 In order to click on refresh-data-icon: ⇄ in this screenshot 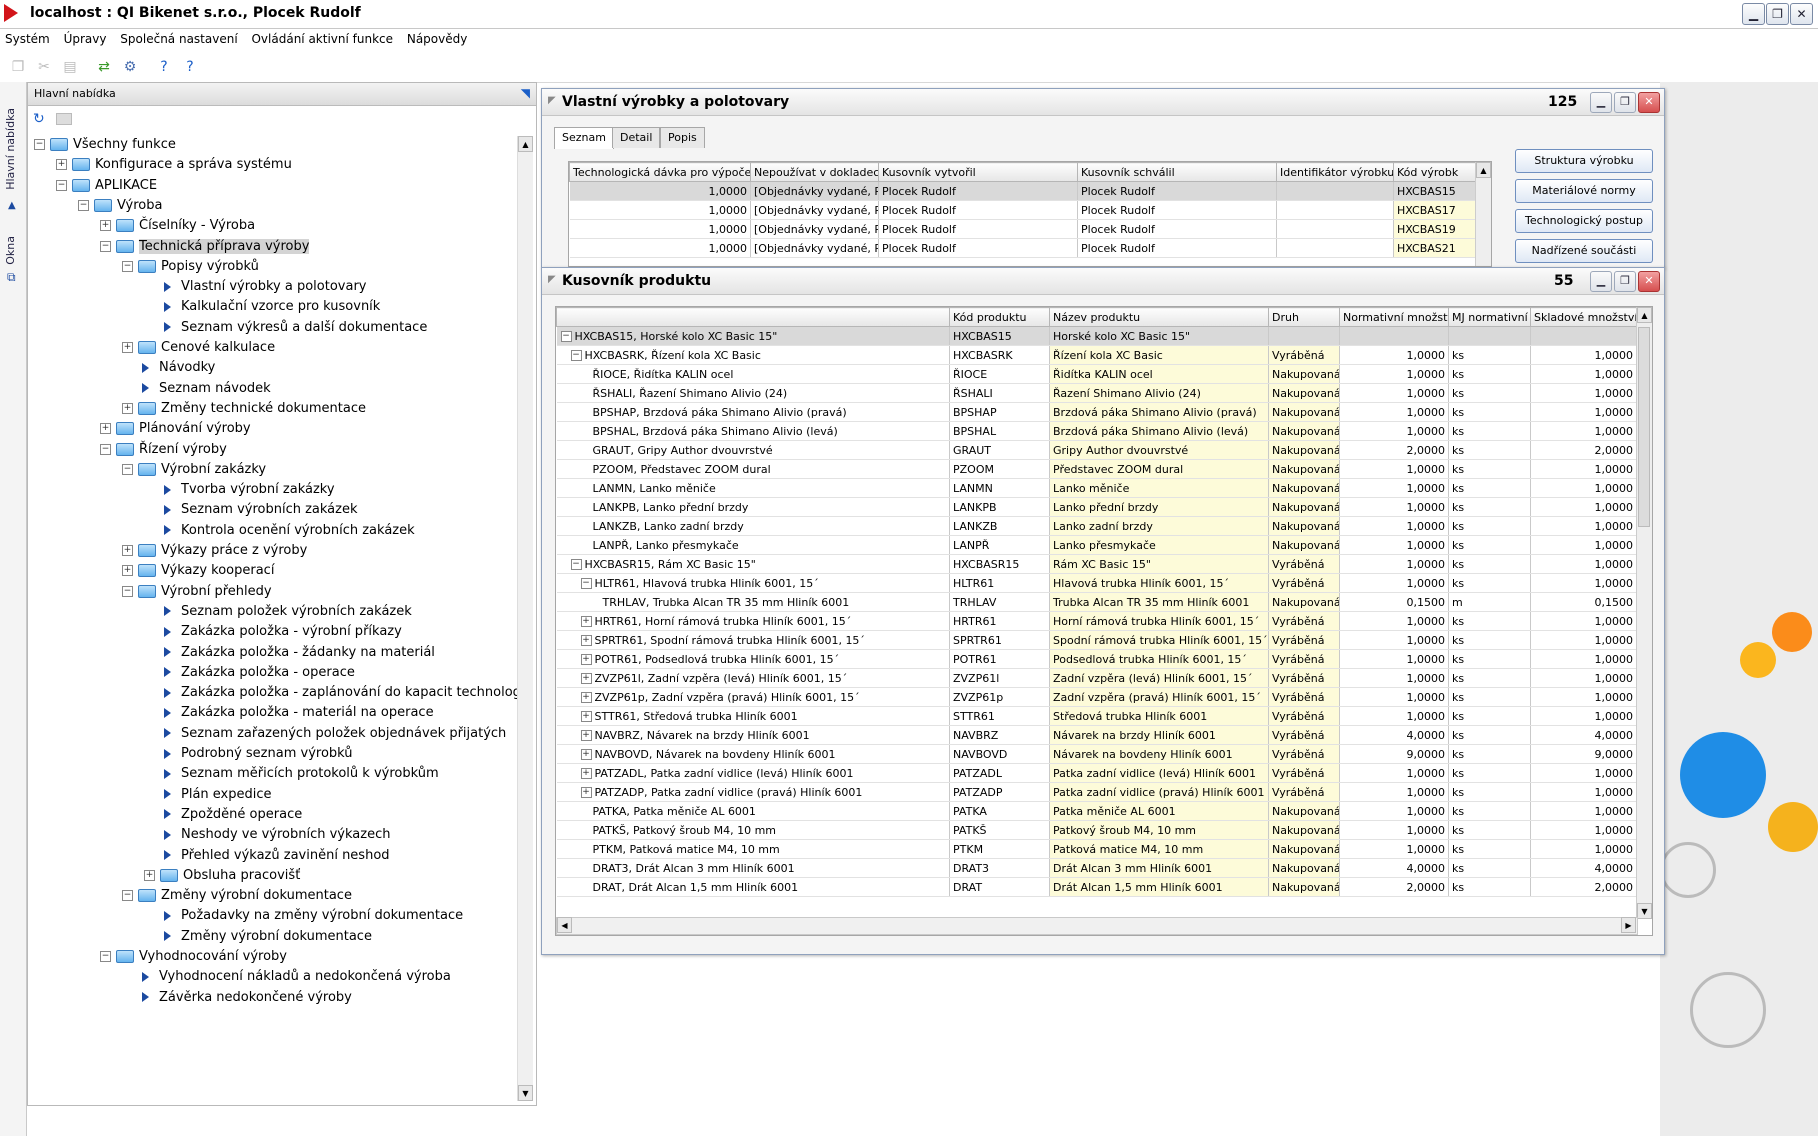, I will do `click(104, 67)`.